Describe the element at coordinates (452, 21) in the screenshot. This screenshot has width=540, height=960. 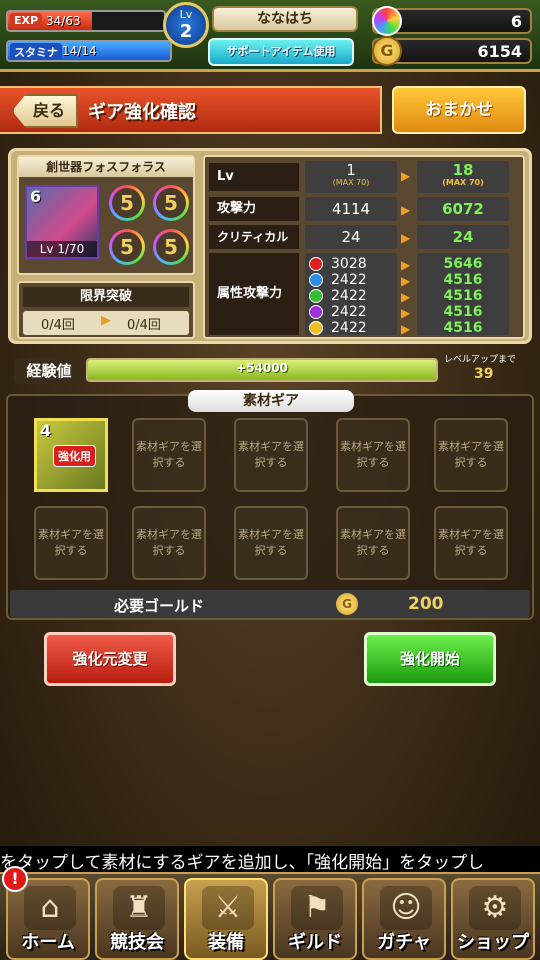
I see `gem-counter: 6` at that location.